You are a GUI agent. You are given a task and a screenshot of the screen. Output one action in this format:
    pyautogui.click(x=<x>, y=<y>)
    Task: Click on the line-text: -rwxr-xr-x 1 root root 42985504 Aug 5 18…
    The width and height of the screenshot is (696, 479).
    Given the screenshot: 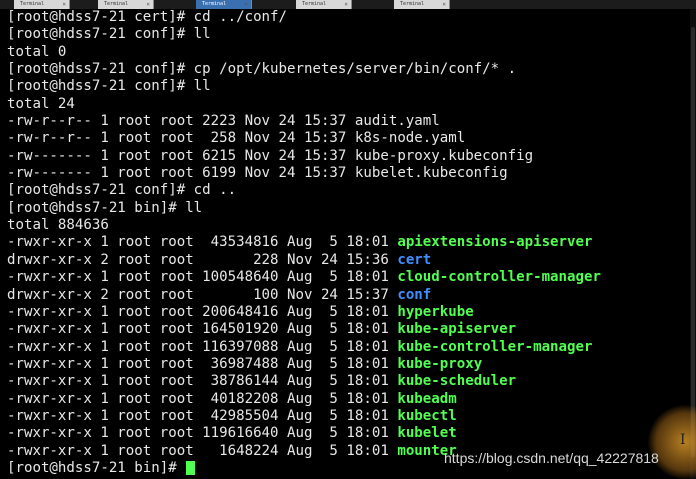 What is the action you would take?
    pyautogui.click(x=202, y=415)
    